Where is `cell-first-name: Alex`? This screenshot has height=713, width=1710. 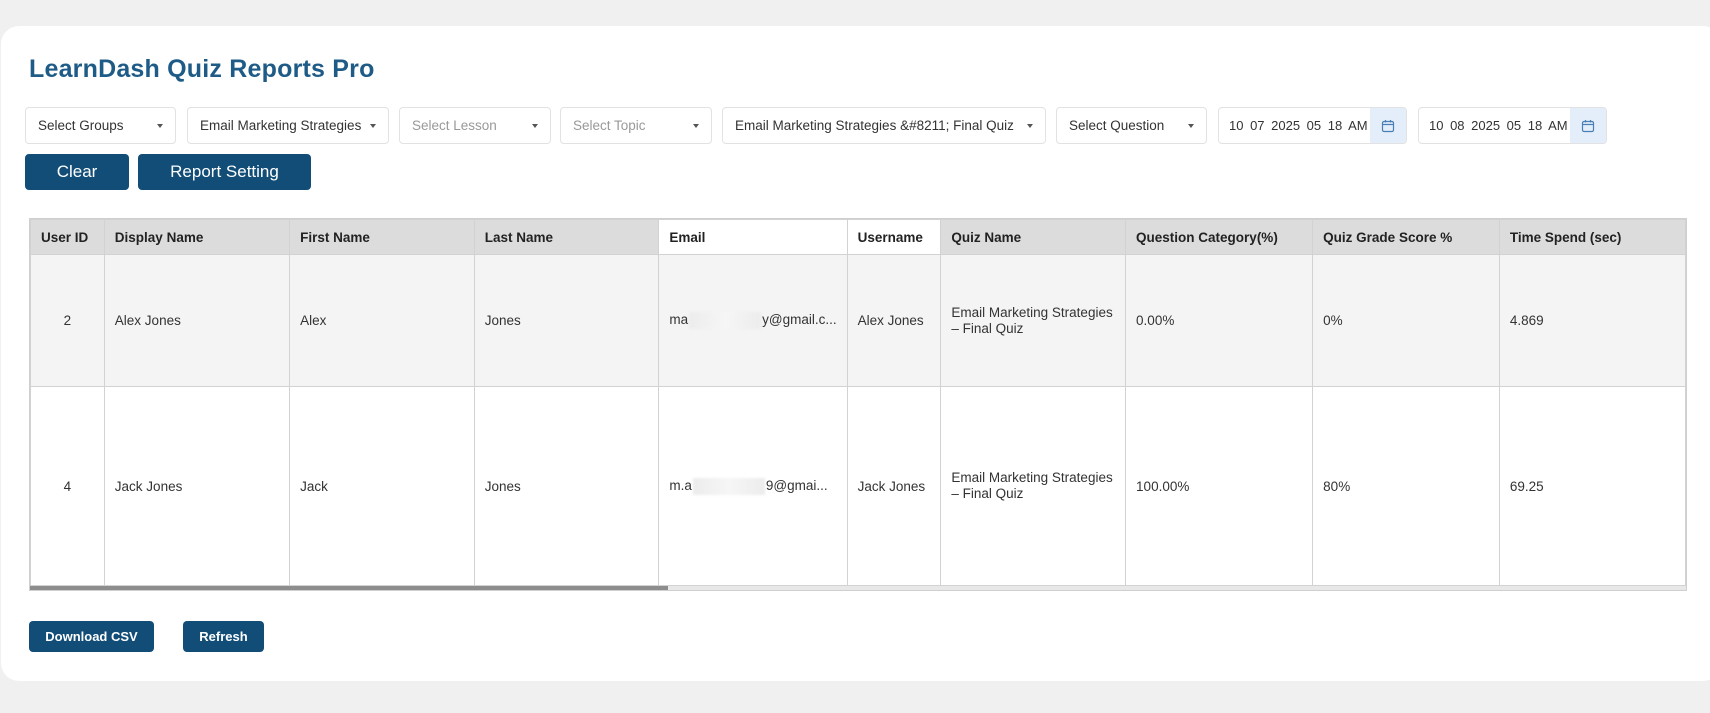 cell-first-name: Alex is located at coordinates (382, 320).